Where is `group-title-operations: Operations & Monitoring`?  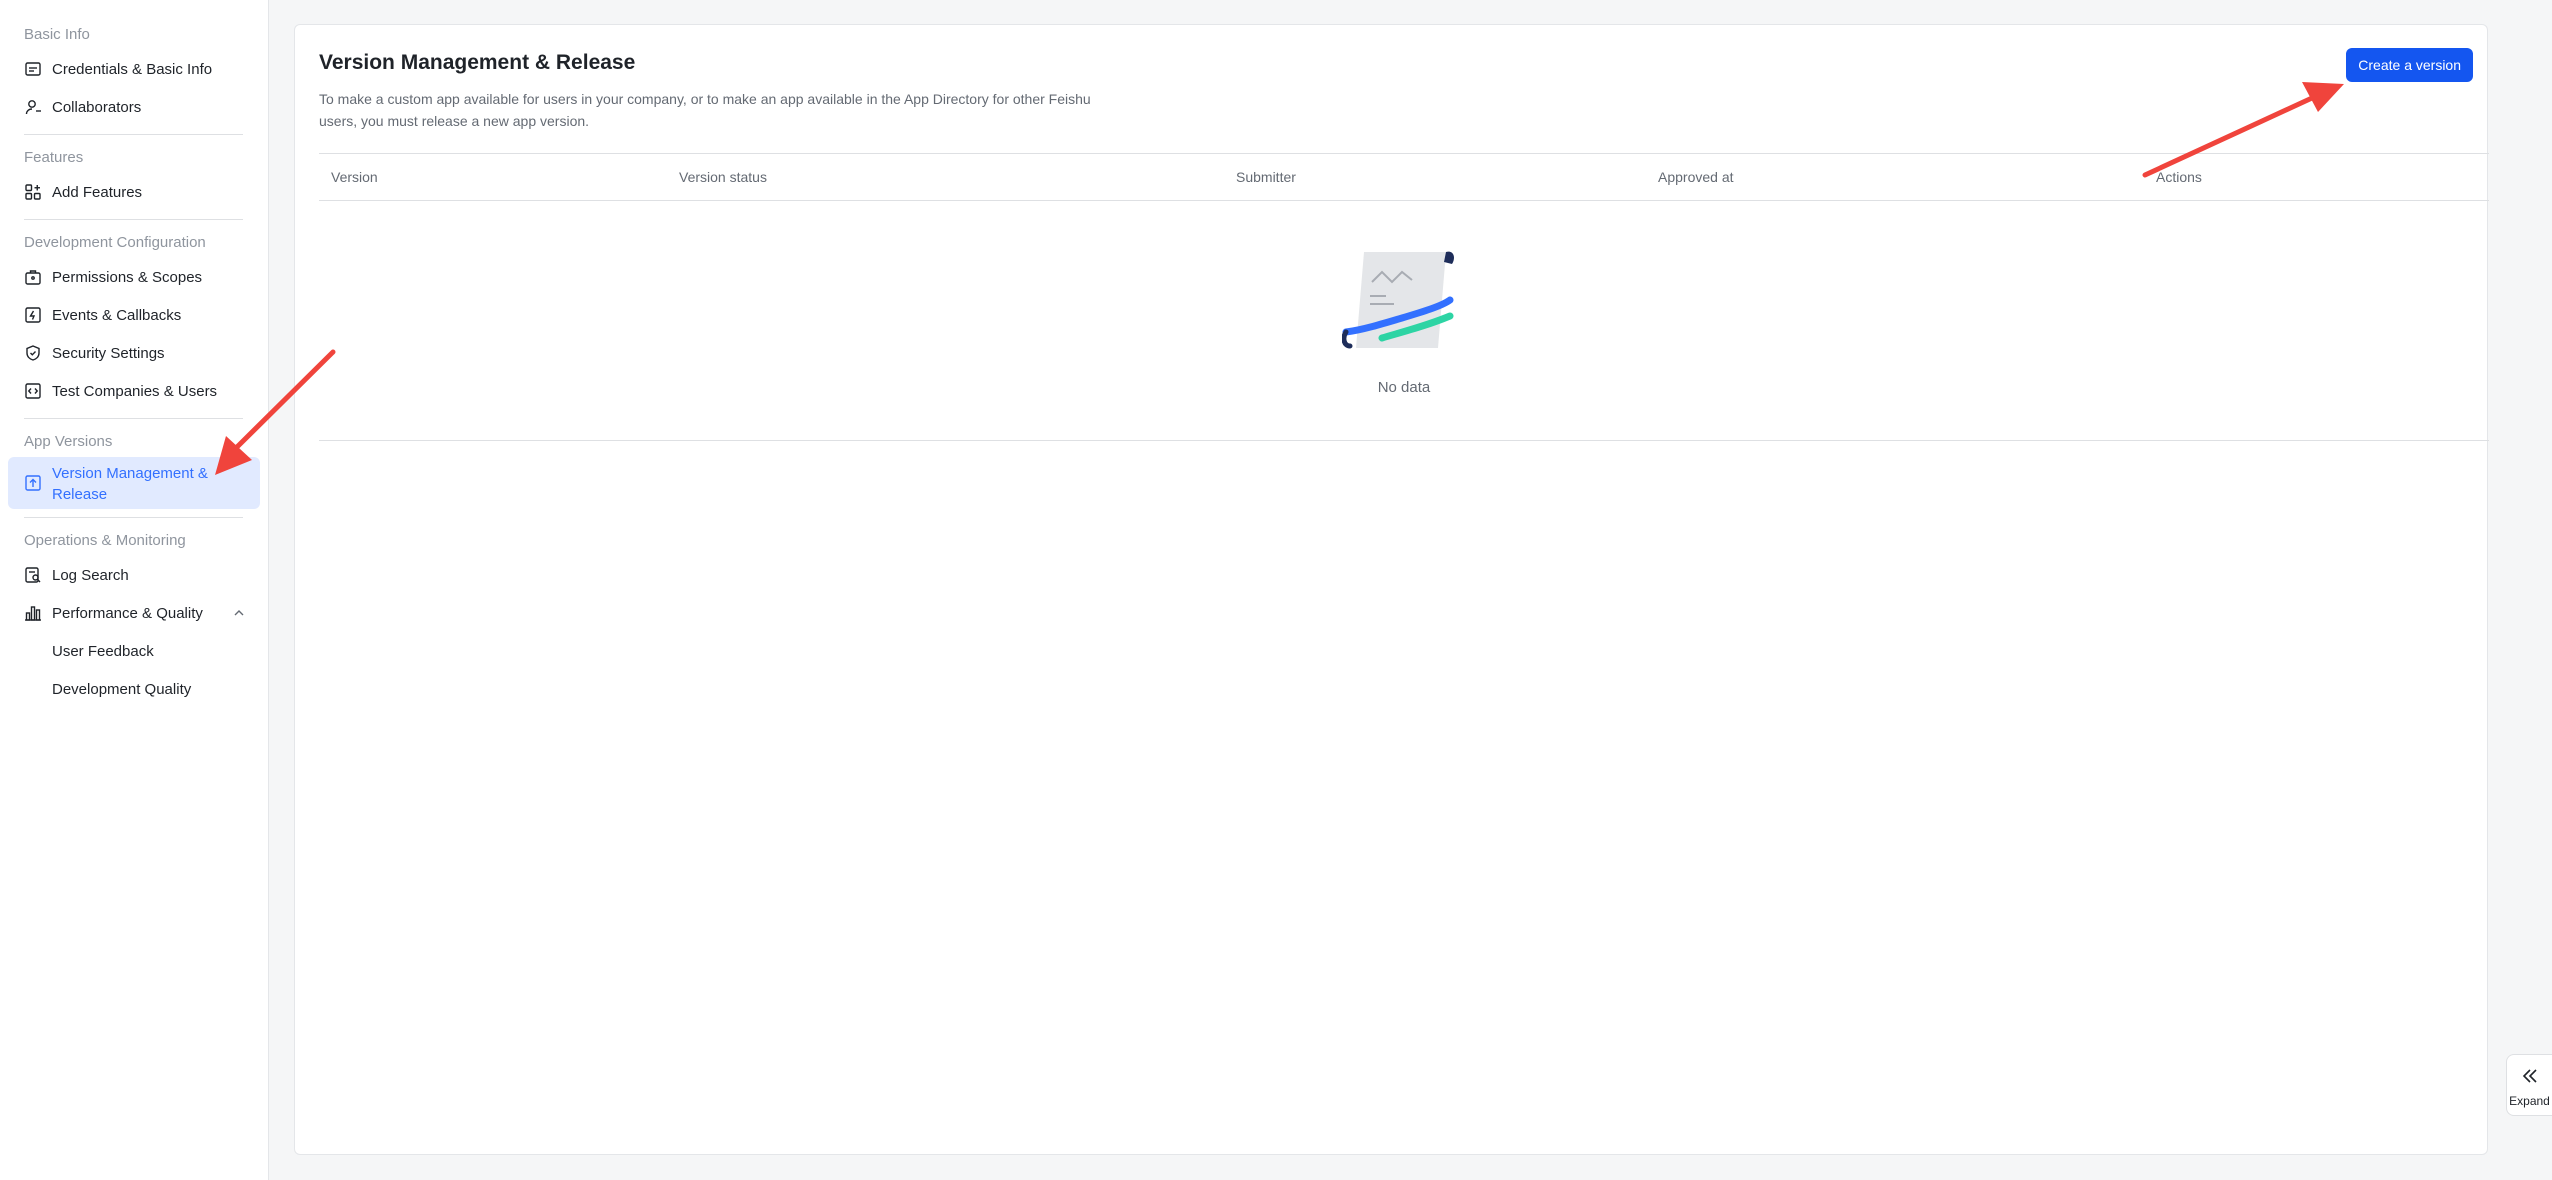
group-title-operations: Operations & Monitoring is located at coordinates (105, 540).